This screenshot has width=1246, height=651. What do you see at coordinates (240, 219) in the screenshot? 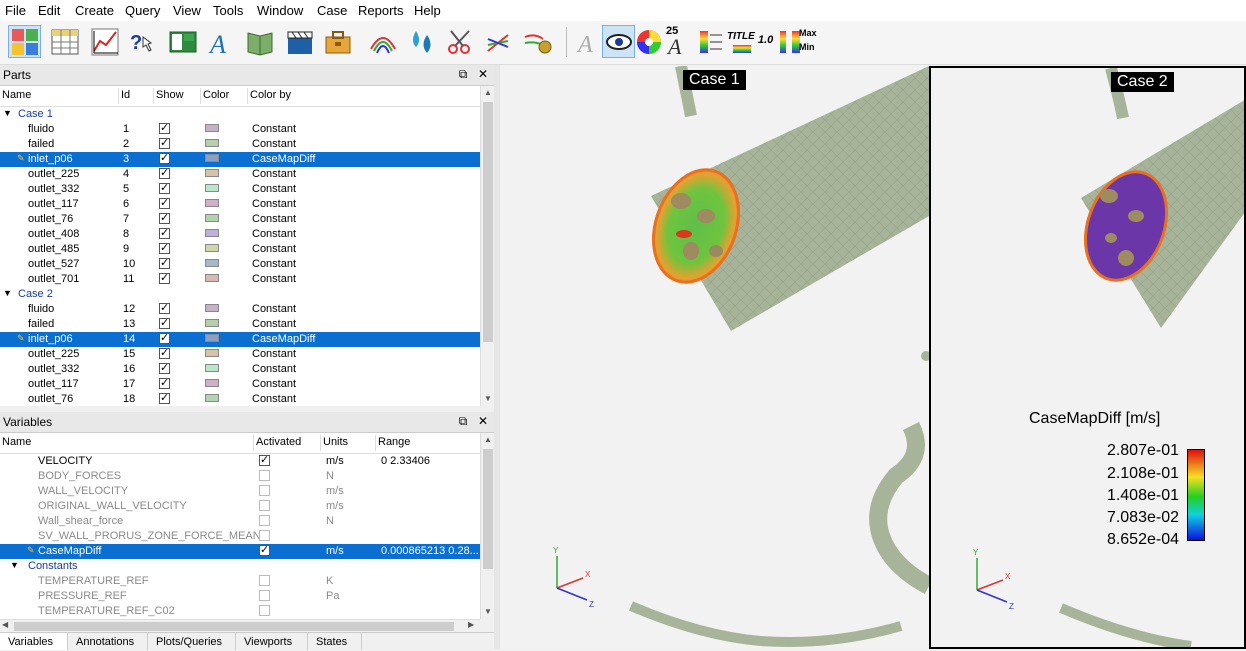
I see `part-row: outlet_76 7 Constant` at bounding box center [240, 219].